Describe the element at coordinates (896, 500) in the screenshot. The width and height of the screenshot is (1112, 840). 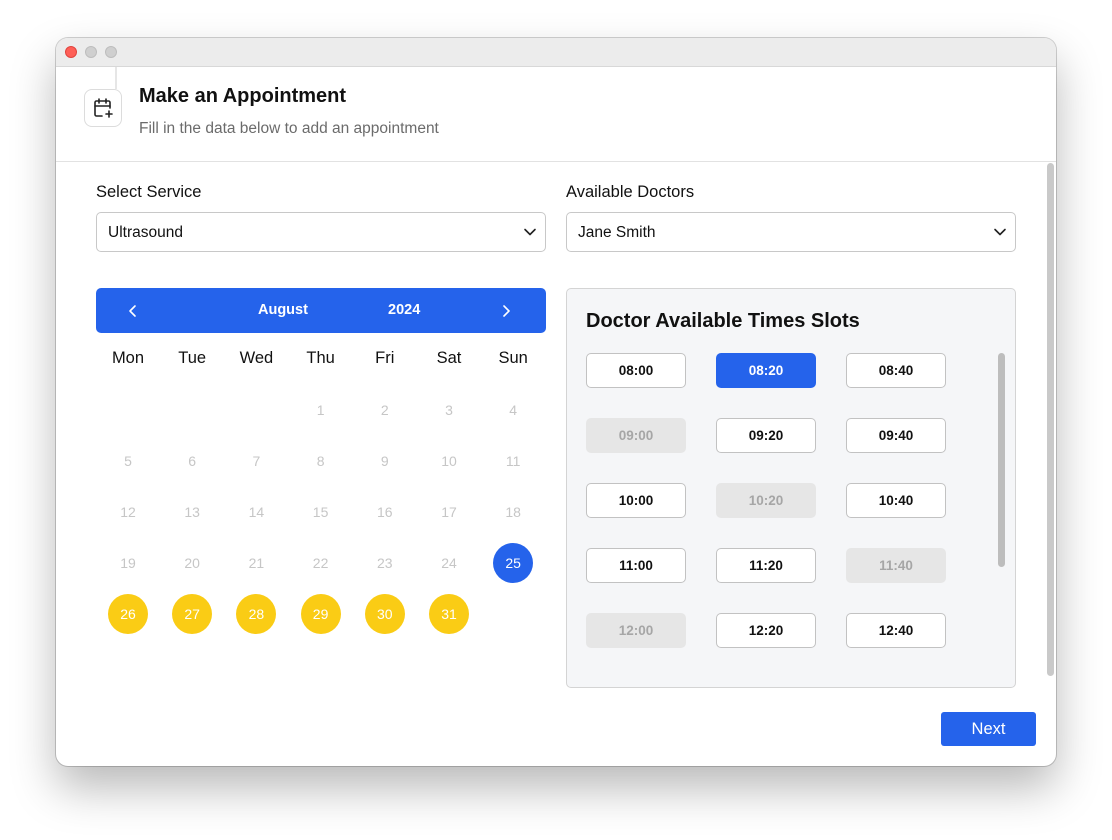
I see `time-slot-1040: 10:40` at that location.